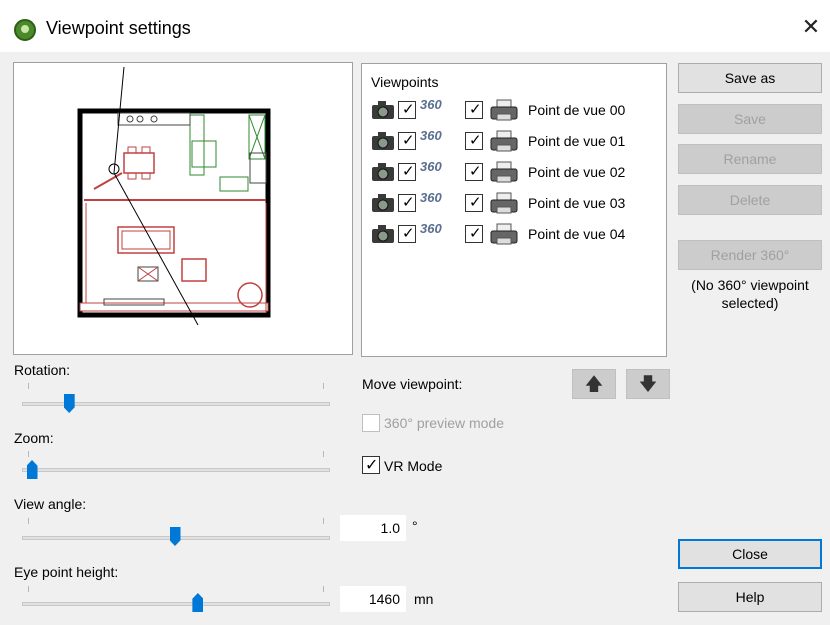 The height and width of the screenshot is (625, 830). Describe the element at coordinates (198, 602) in the screenshot. I see `eye-height-slider-thumb` at that location.